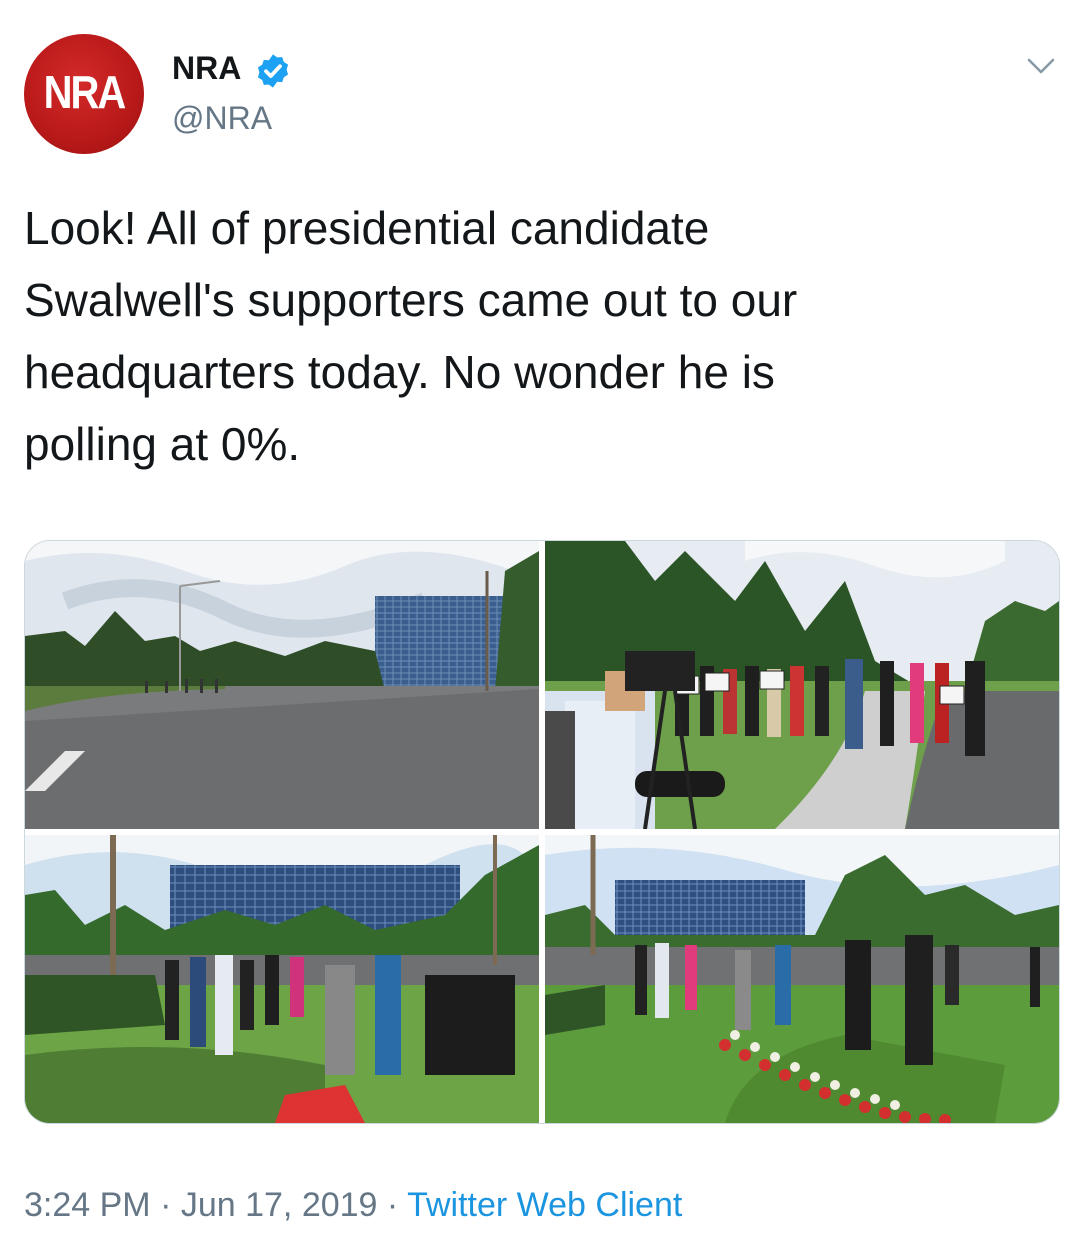 This screenshot has width=1080, height=1259. What do you see at coordinates (544, 1205) in the screenshot?
I see `tweet-source-link: Twitter Web Client` at bounding box center [544, 1205].